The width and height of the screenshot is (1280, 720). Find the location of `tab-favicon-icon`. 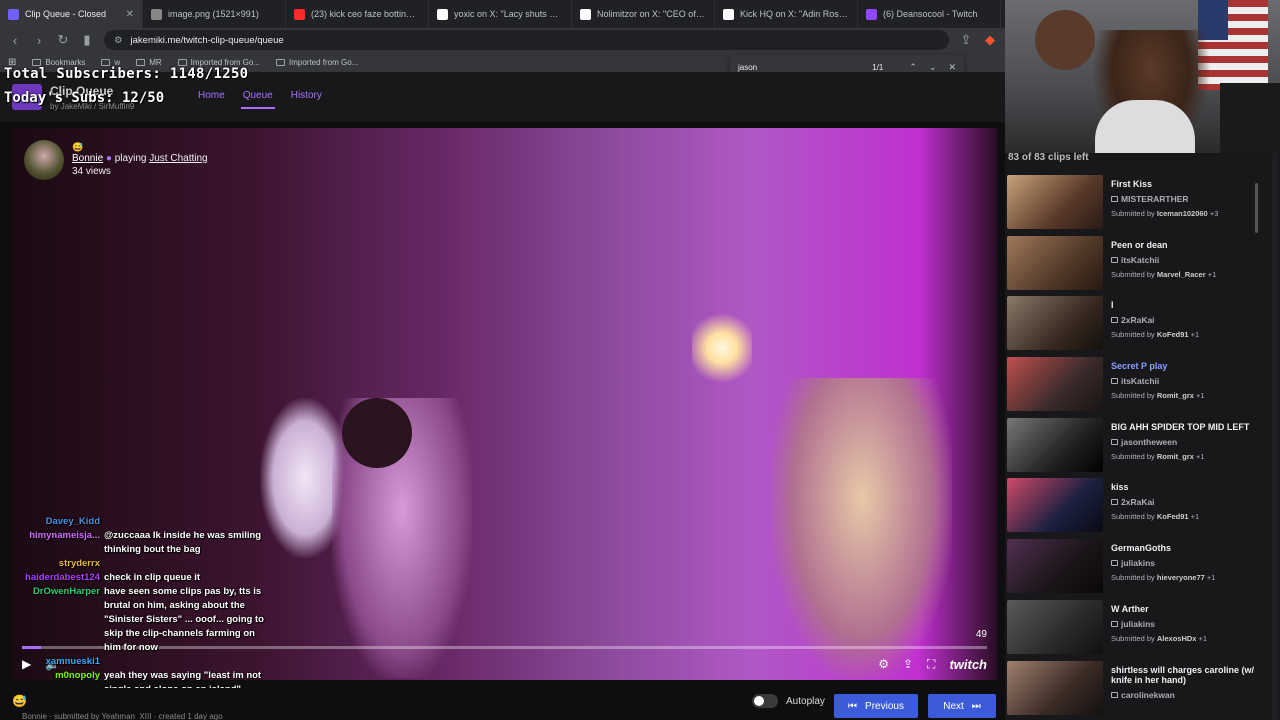

tab-favicon-icon is located at coordinates (299, 14).